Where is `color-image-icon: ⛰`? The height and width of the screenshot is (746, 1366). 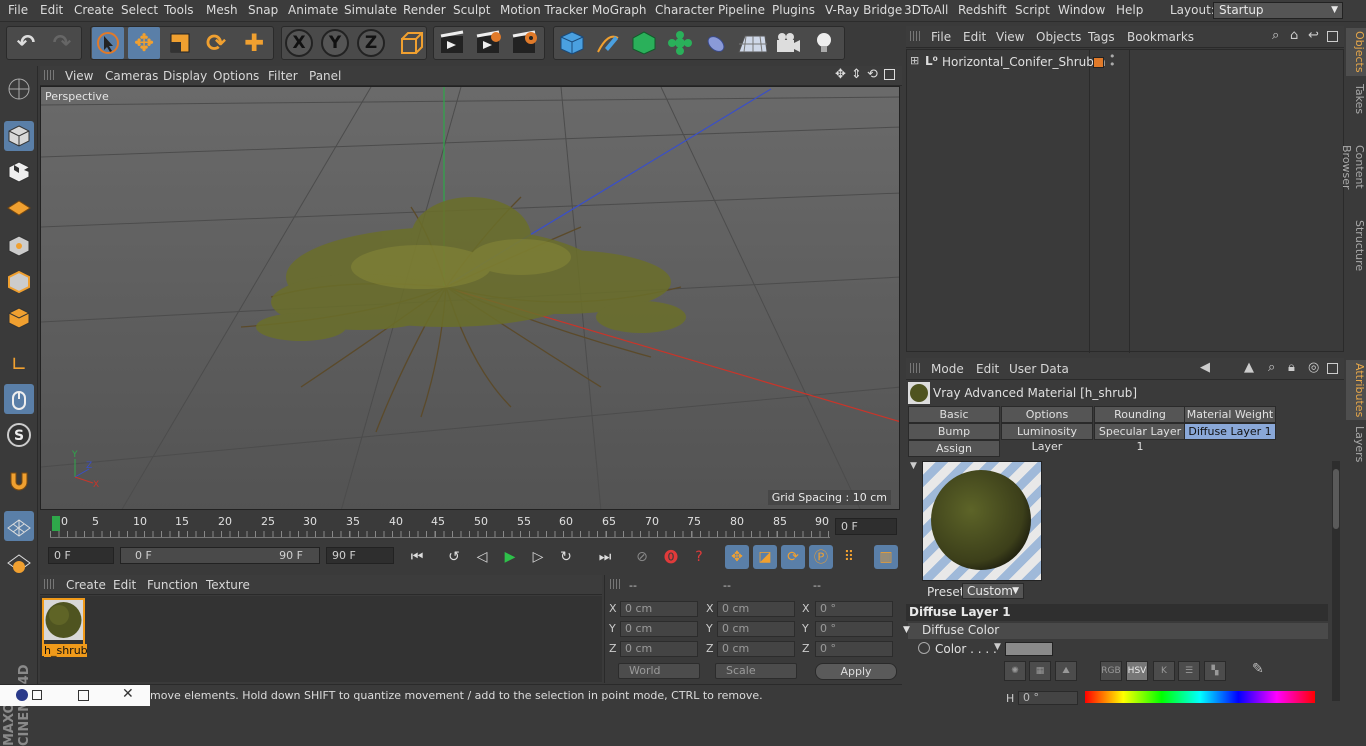
color-image-icon: ⛰ is located at coordinates (1066, 671).